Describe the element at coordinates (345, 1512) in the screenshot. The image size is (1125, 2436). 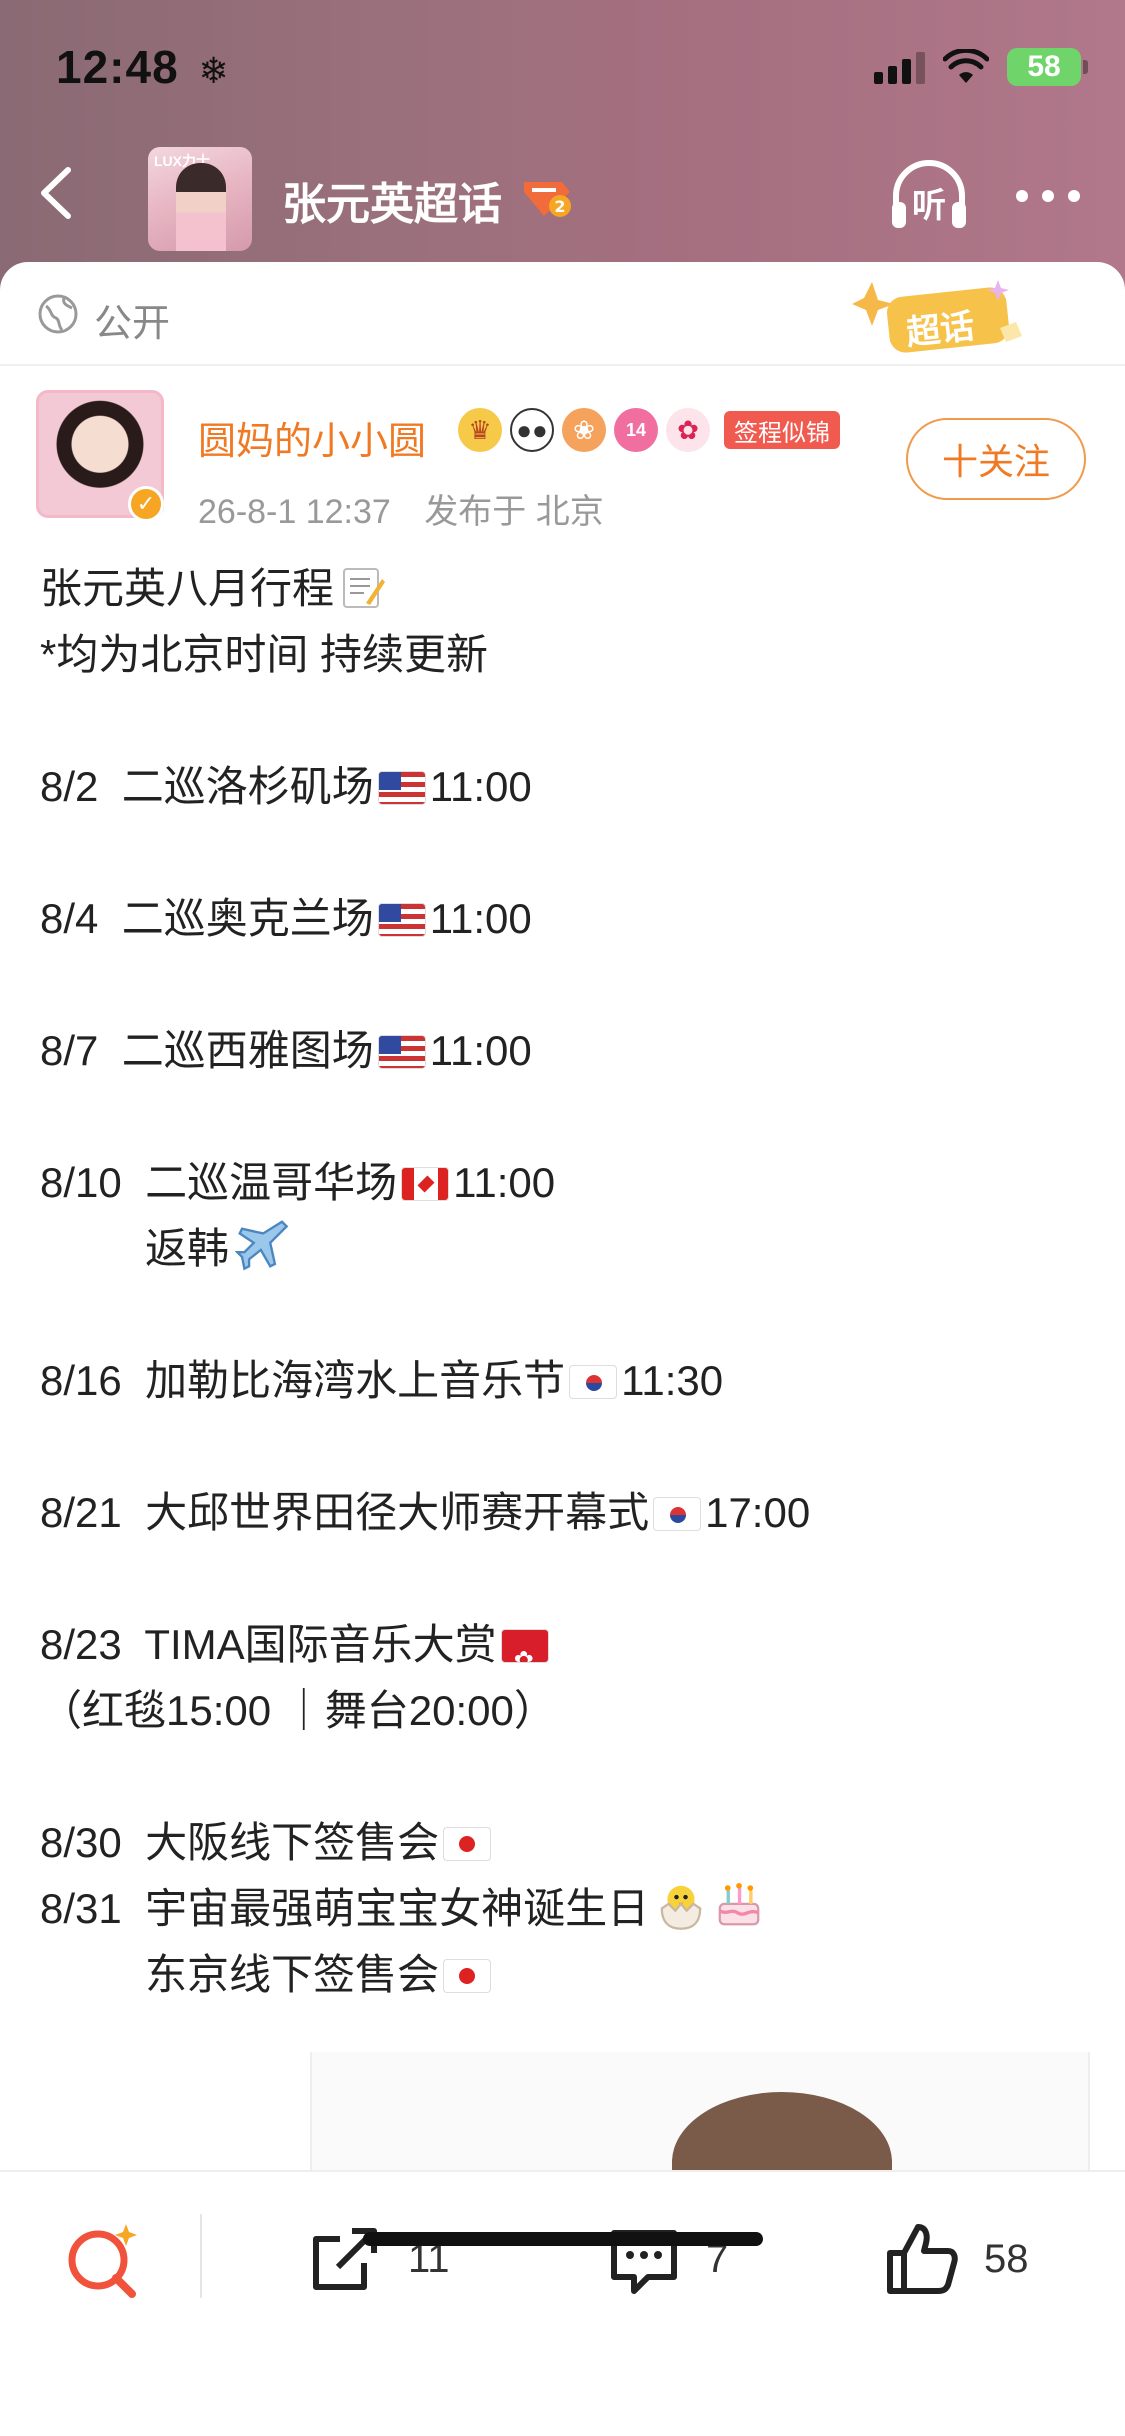
I see `schedule-text: 8/21 大邱世界田径大师赛开幕式` at that location.